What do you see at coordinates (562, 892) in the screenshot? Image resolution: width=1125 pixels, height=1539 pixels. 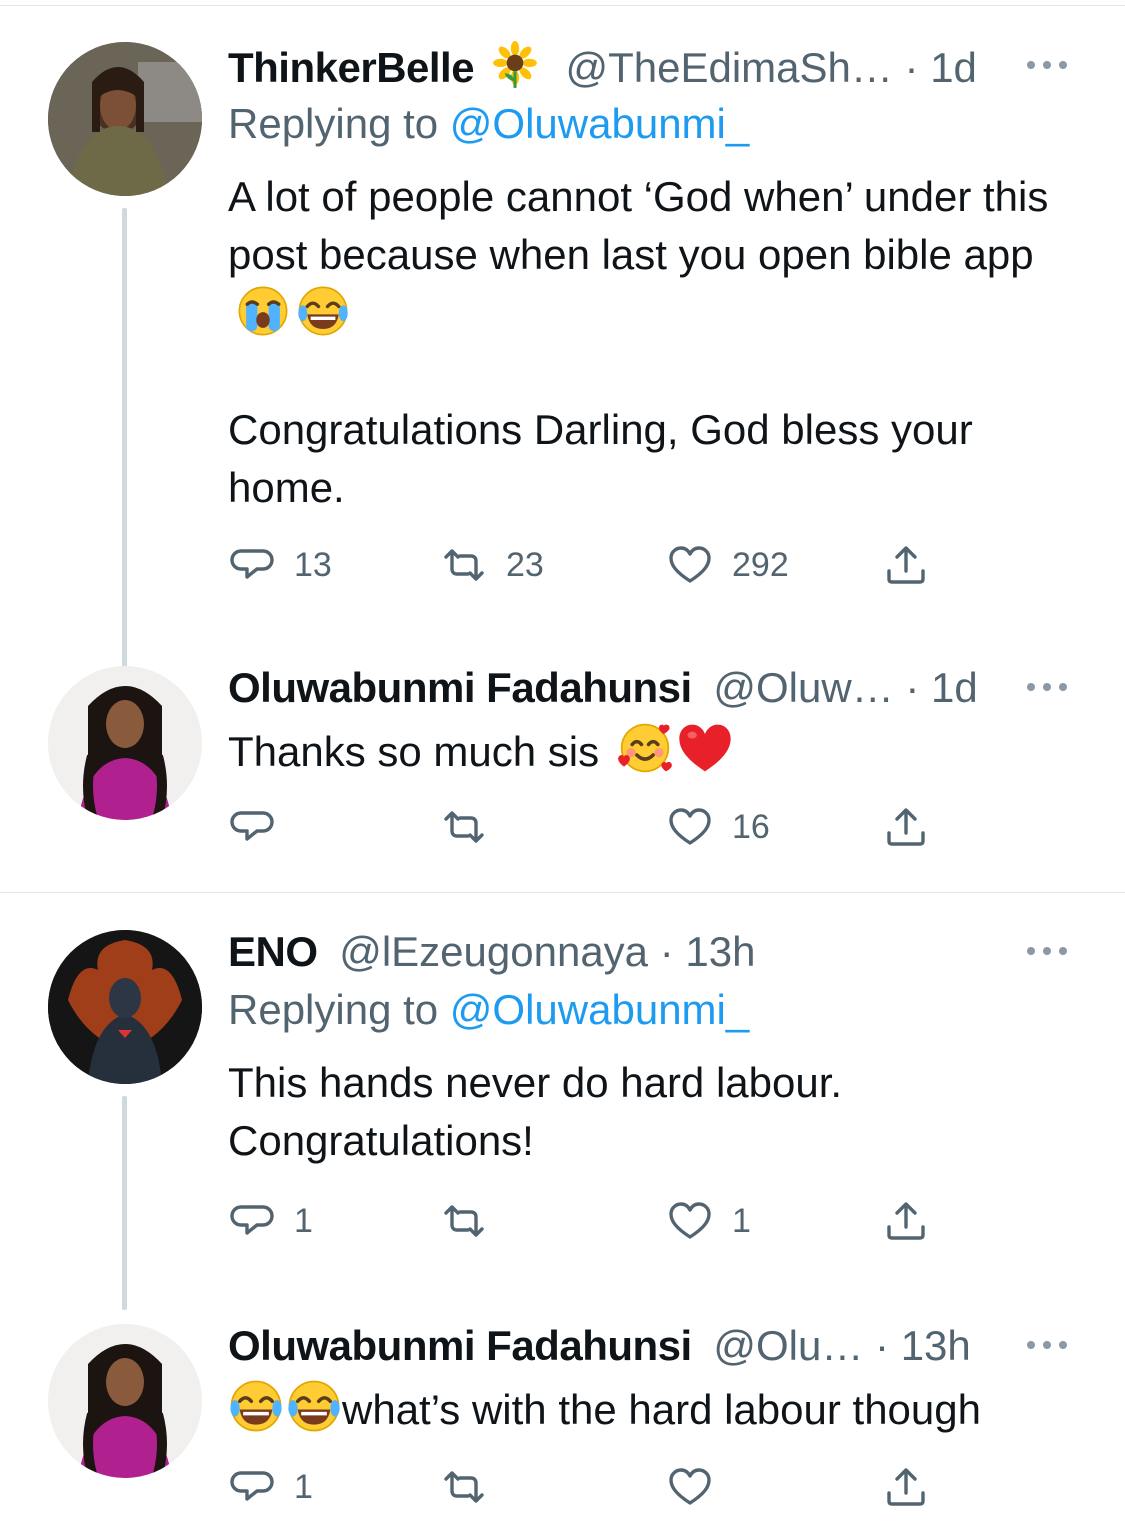 I see `conversation-divider` at bounding box center [562, 892].